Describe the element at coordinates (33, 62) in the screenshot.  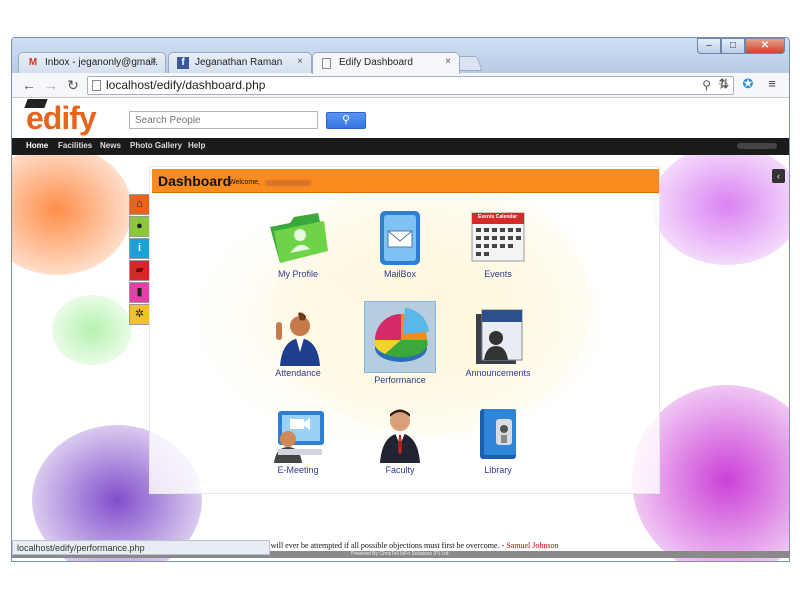
I see `gmail-icon: M` at that location.